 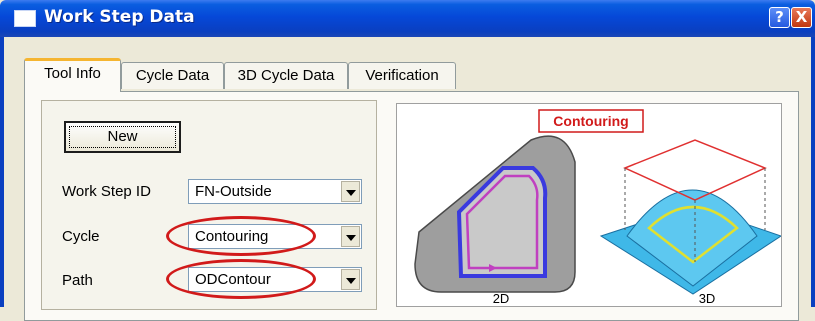 I want to click on help-button: ?, so click(x=779, y=17).